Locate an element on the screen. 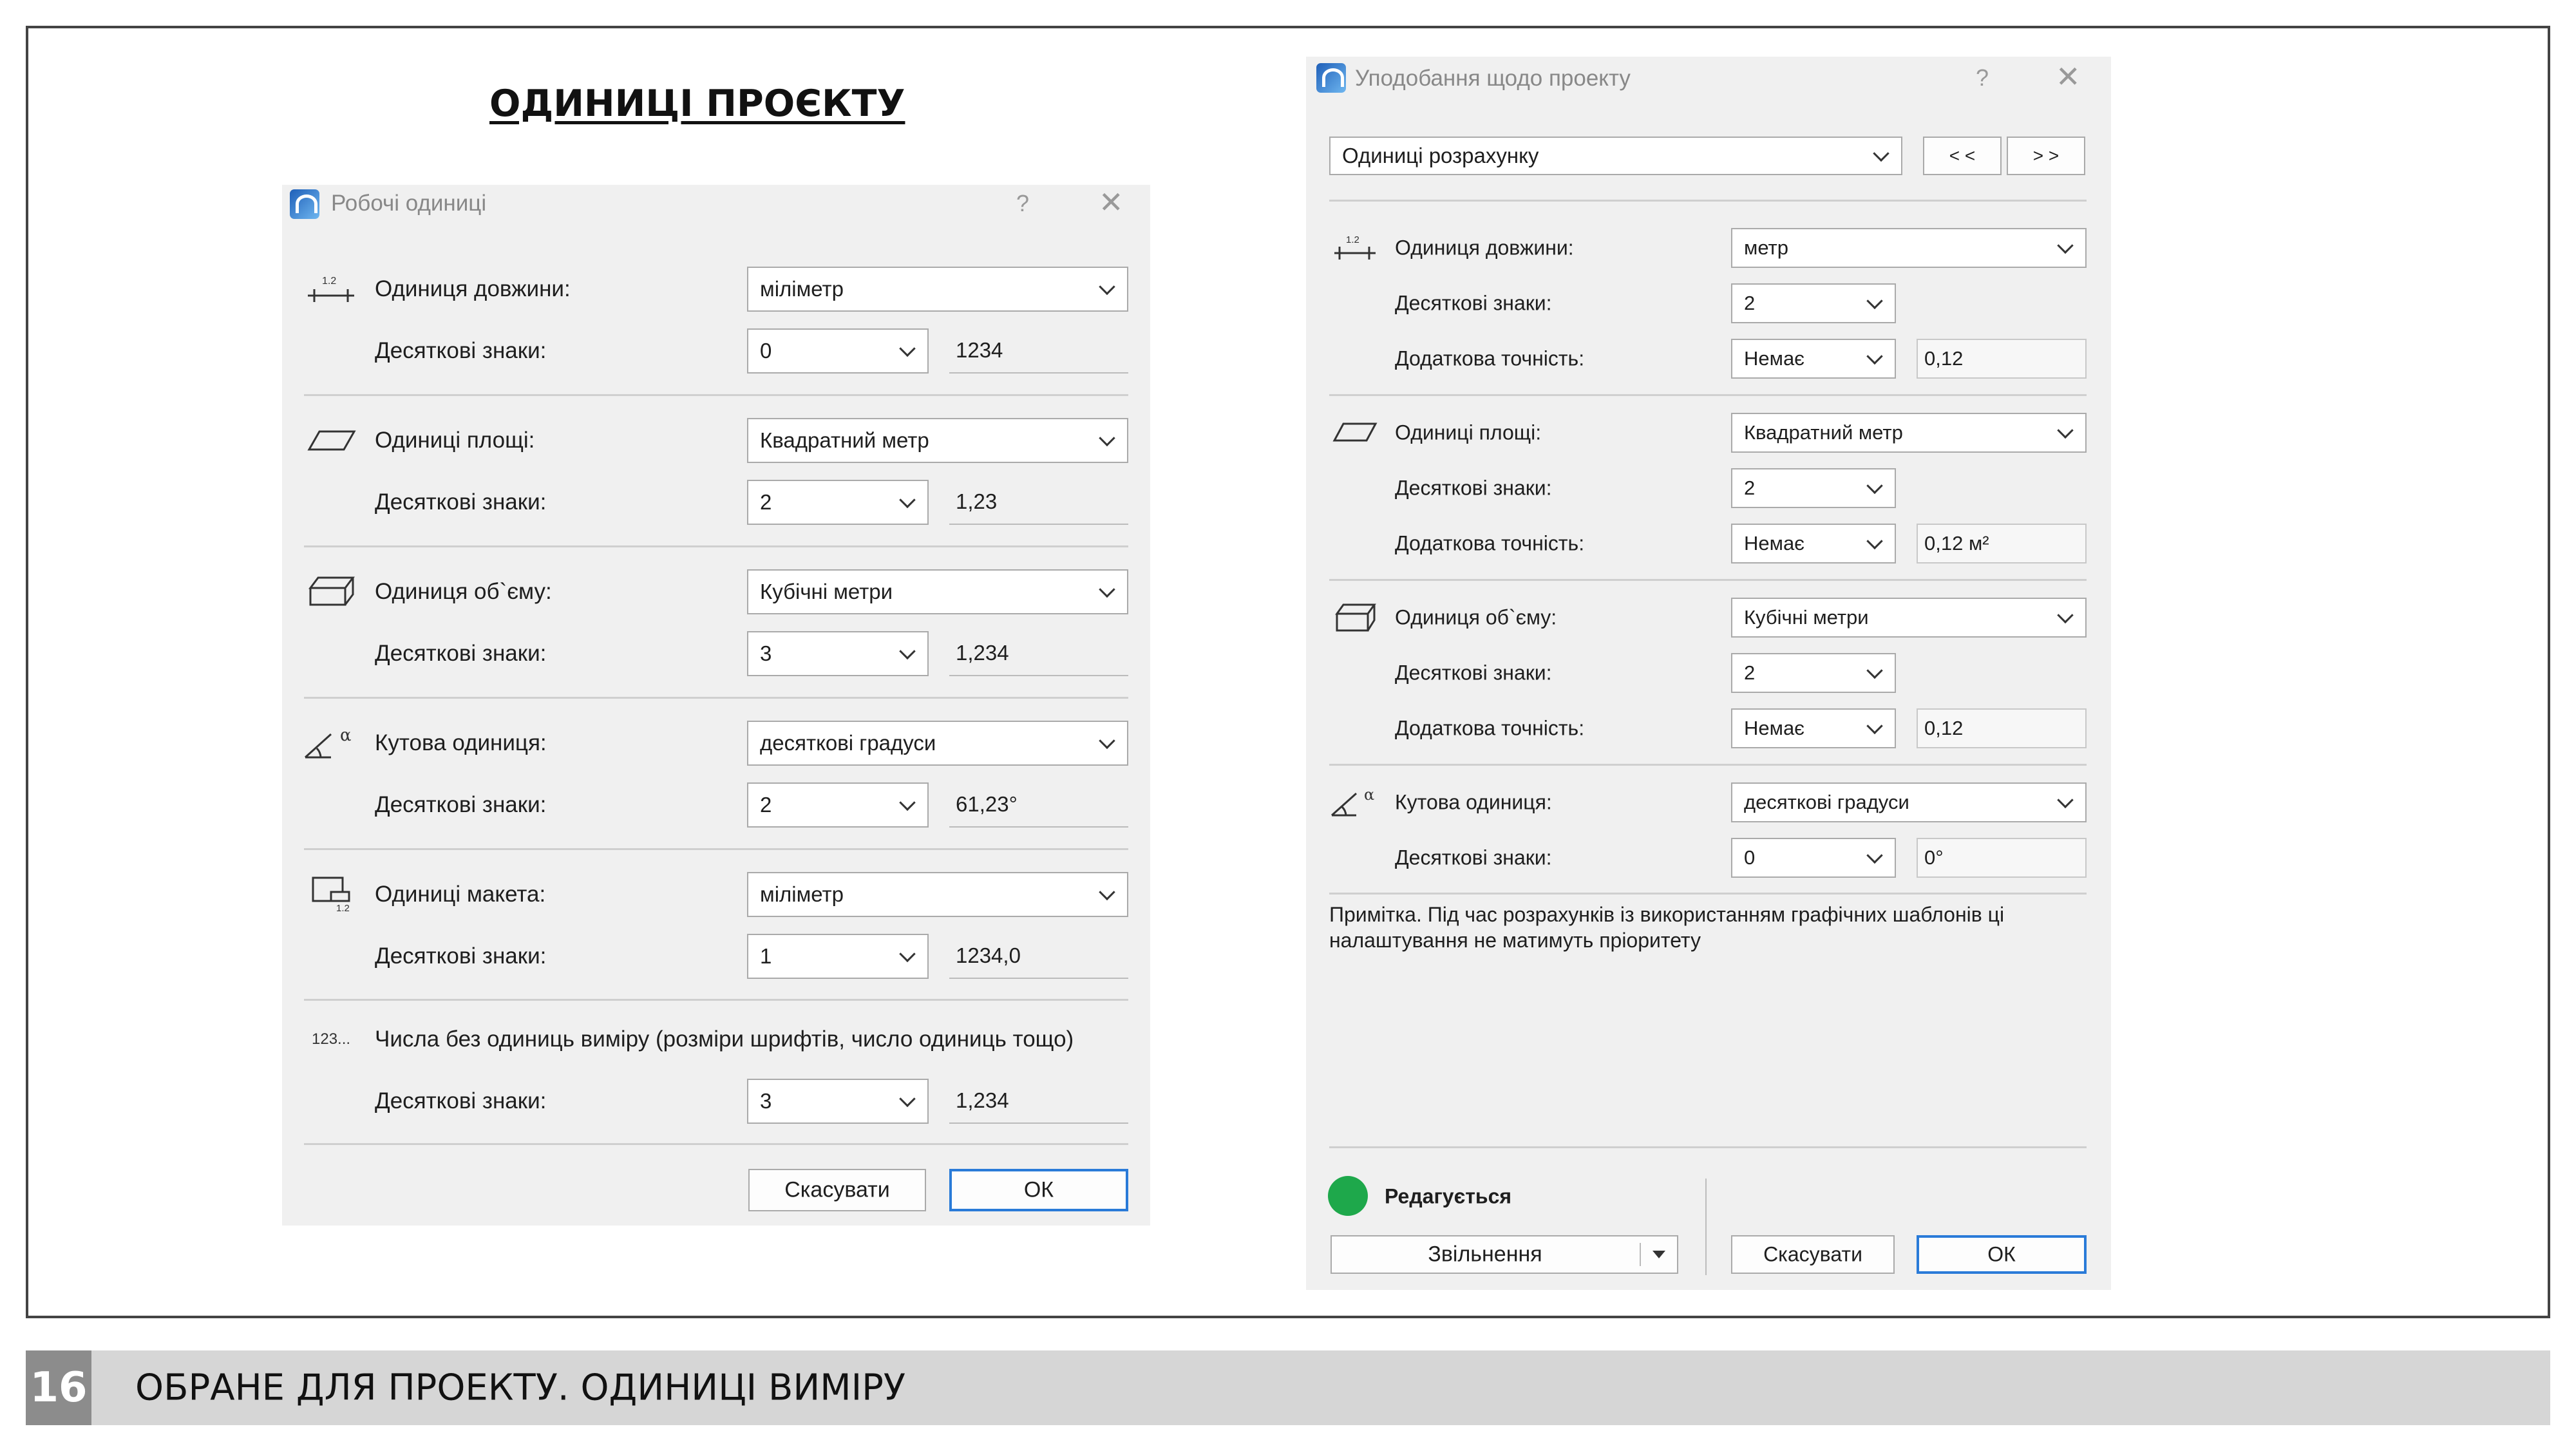 This screenshot has height=1449, width=2576. previous-page-label: < < is located at coordinates (1962, 156).